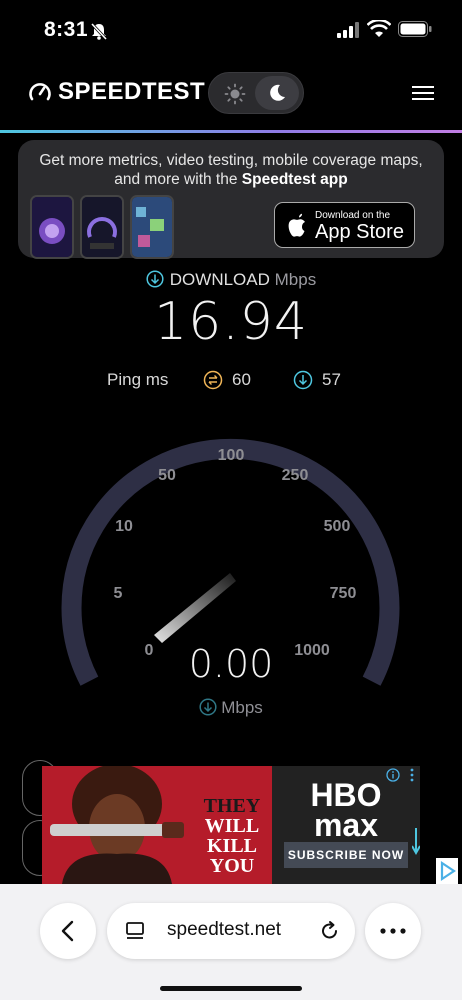 This screenshot has width=462, height=1000. I want to click on theme-toggle, so click(256, 93).